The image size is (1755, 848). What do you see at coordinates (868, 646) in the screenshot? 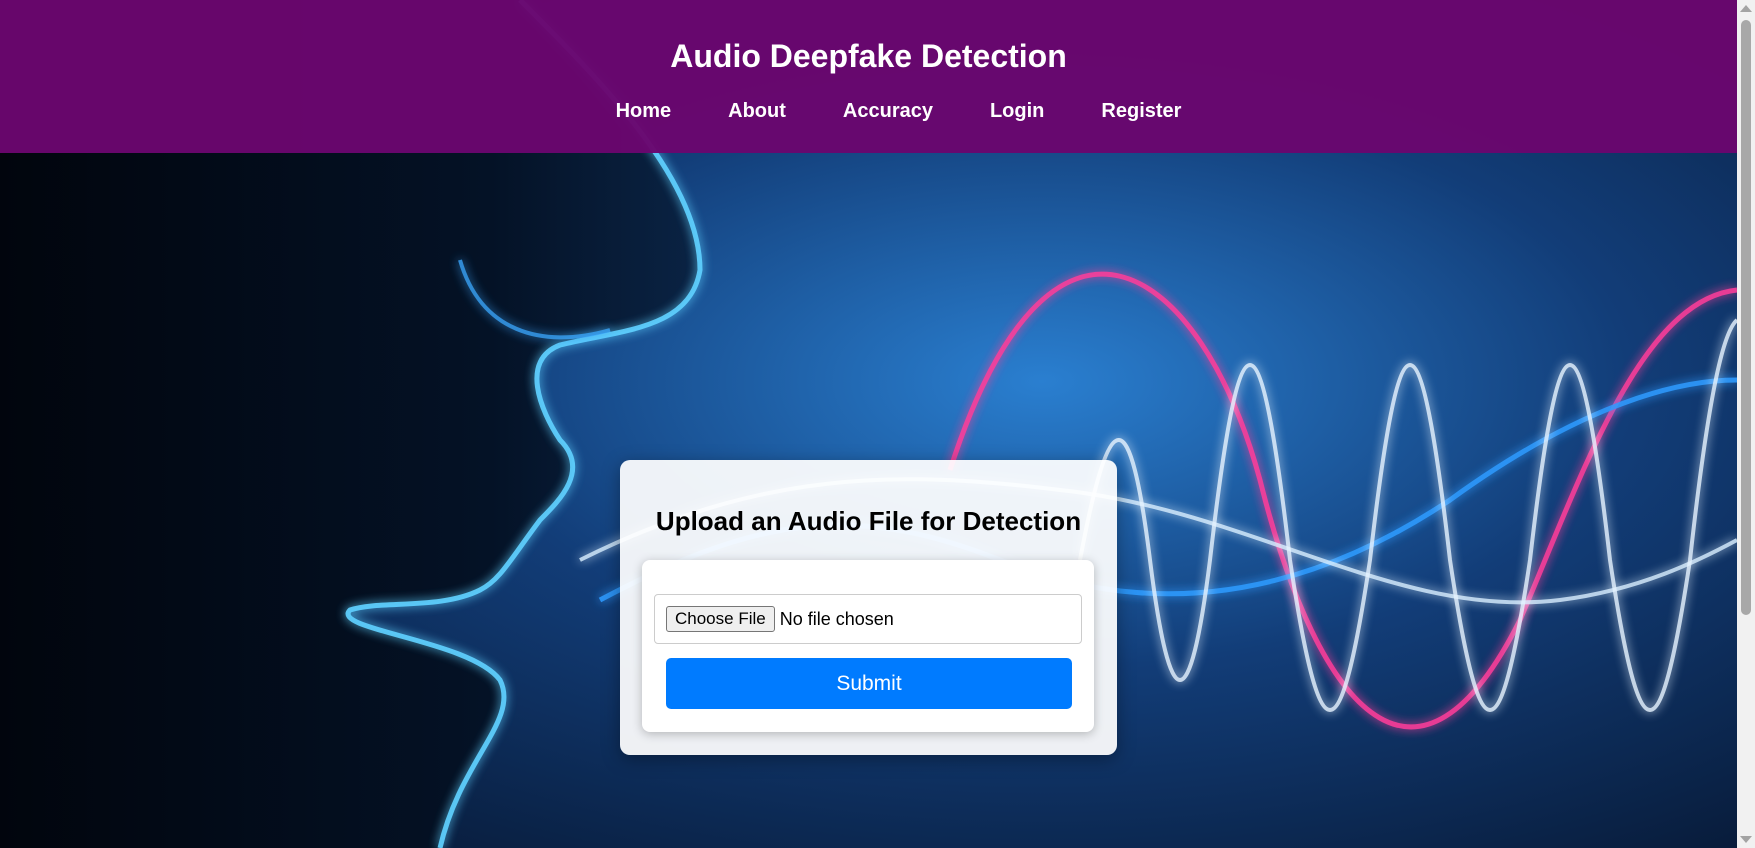
I see `upload-form: Choose File No file chosen Submit` at bounding box center [868, 646].